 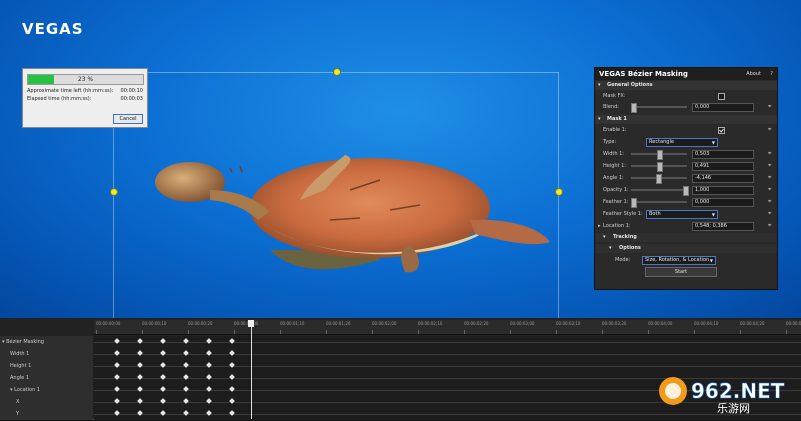 I want to click on mode-row: Mode: Size, Rotation, & Location ▼, so click(x=686, y=260).